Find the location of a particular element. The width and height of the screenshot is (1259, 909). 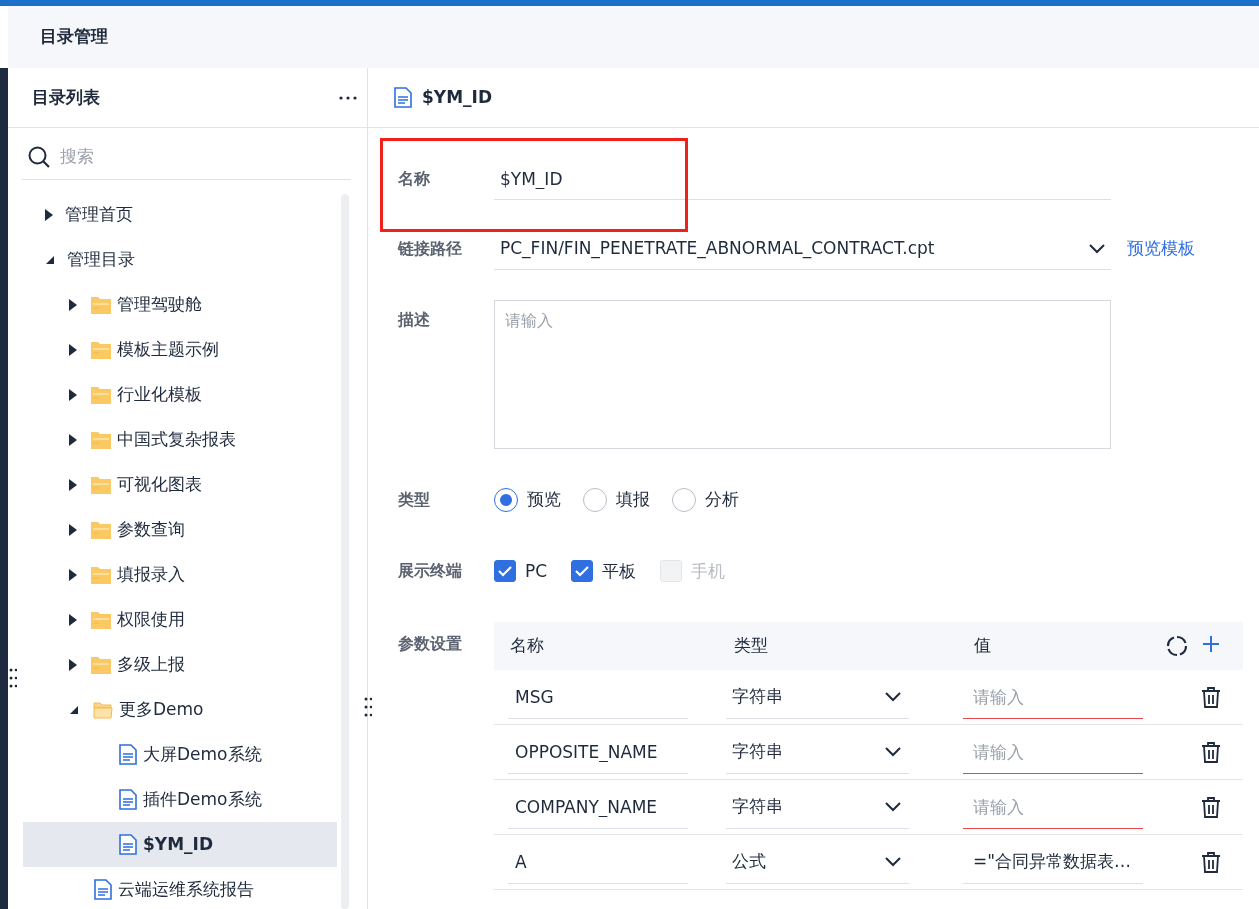

preview-template-link: 预览模板 is located at coordinates (1161, 249).